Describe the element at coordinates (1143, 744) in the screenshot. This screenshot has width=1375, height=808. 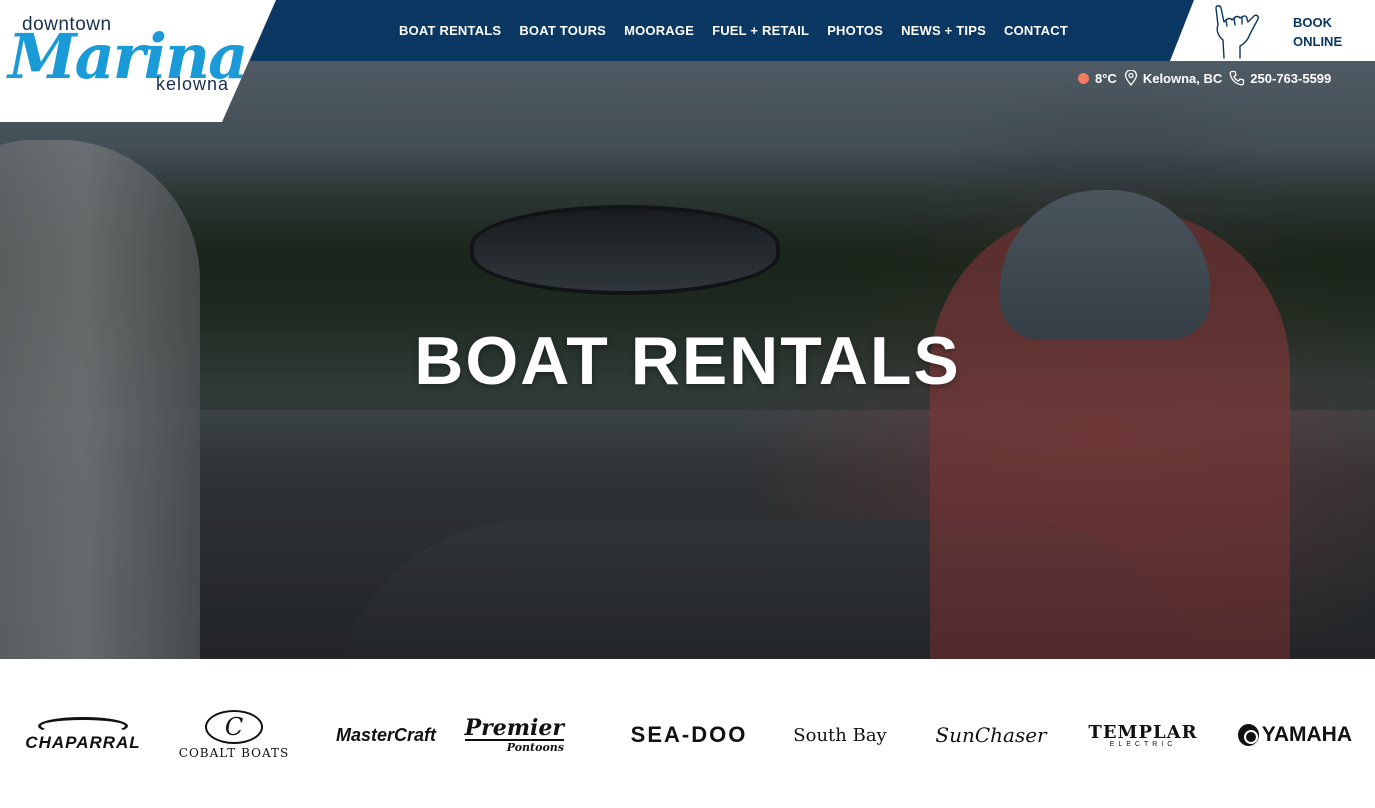
I see `brand-subname: ELECTRIC` at that location.